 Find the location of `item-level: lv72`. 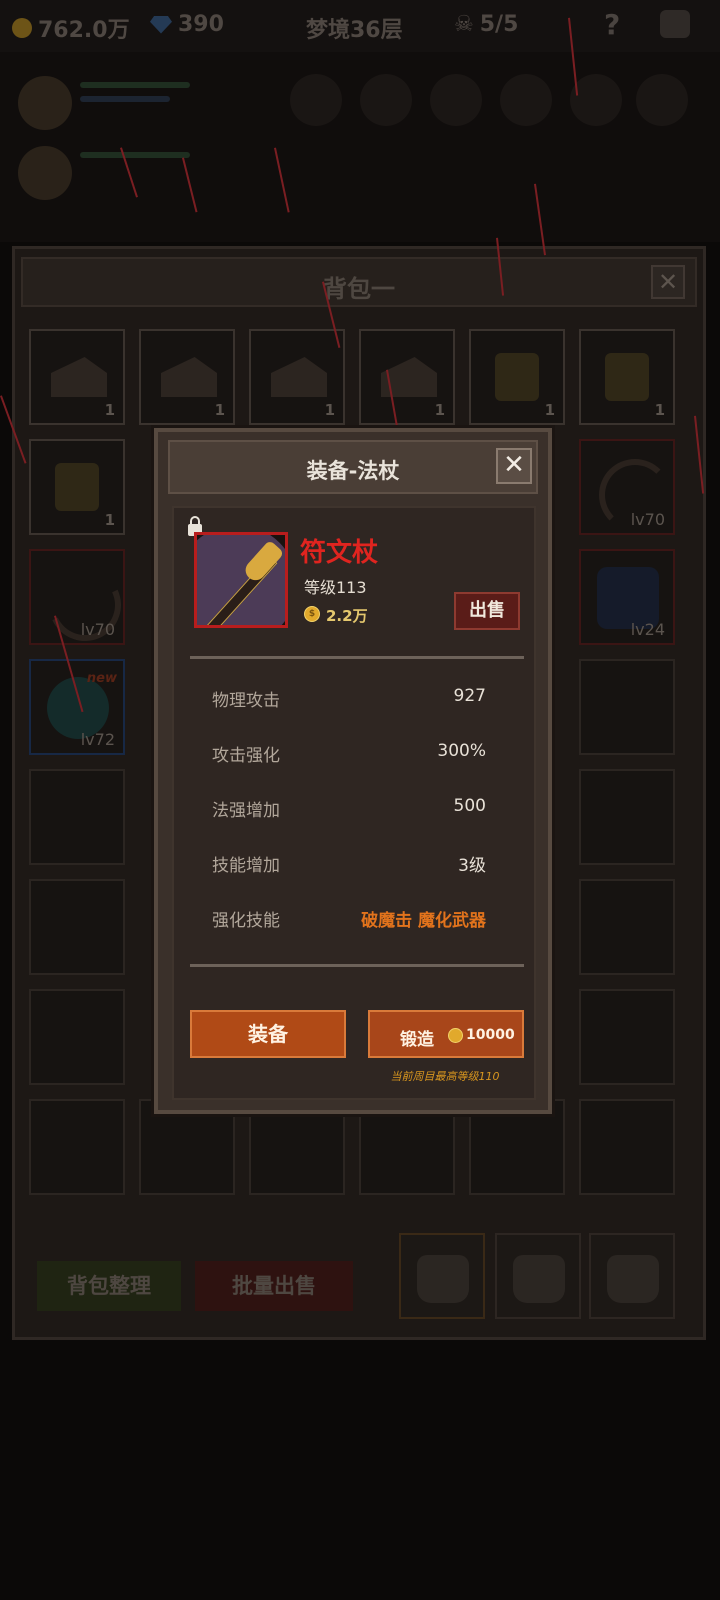

item-level: lv72 is located at coordinates (97, 739).